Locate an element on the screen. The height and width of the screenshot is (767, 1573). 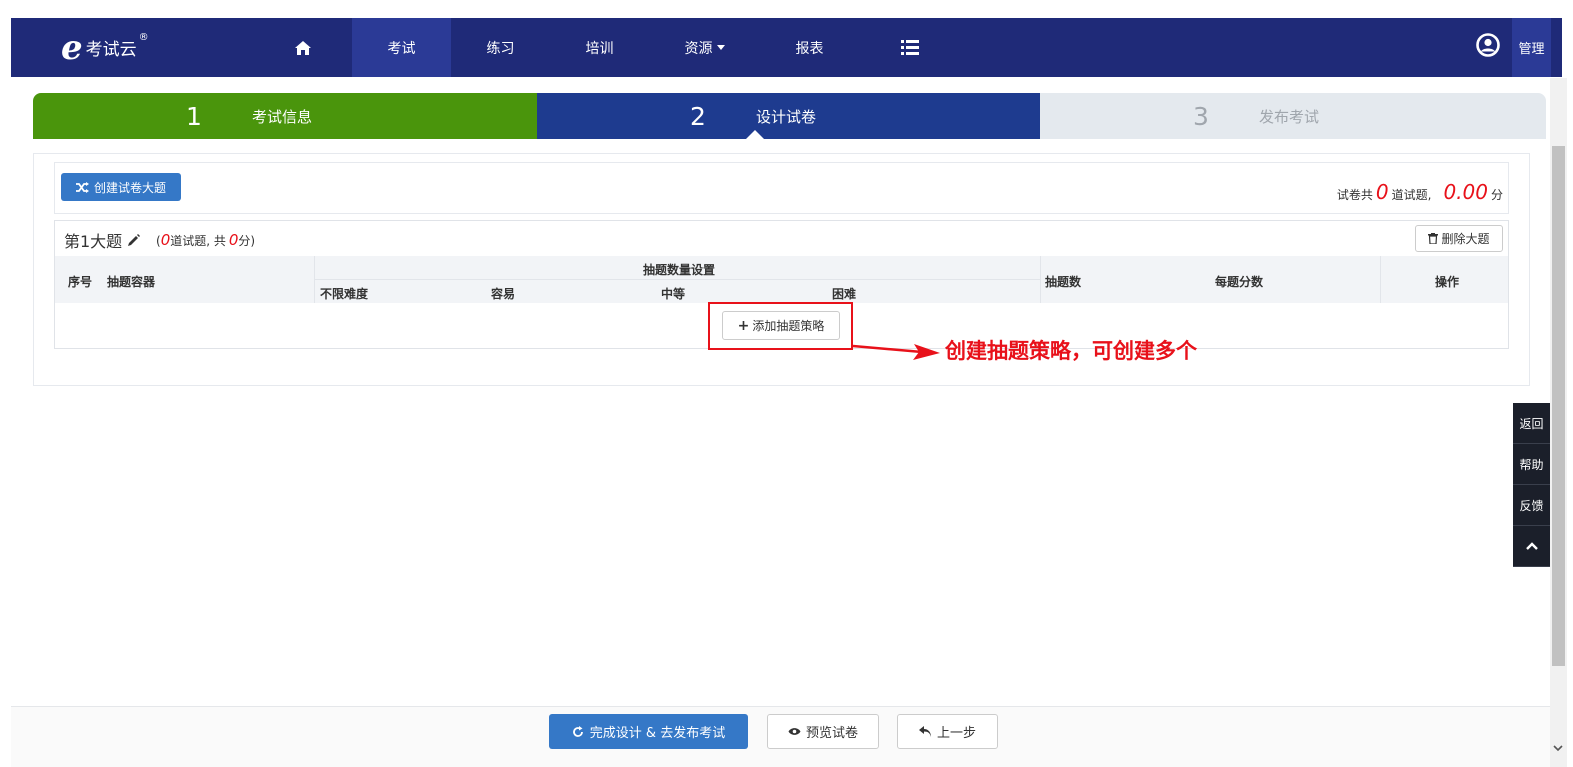
home-icon is located at coordinates (302, 47).